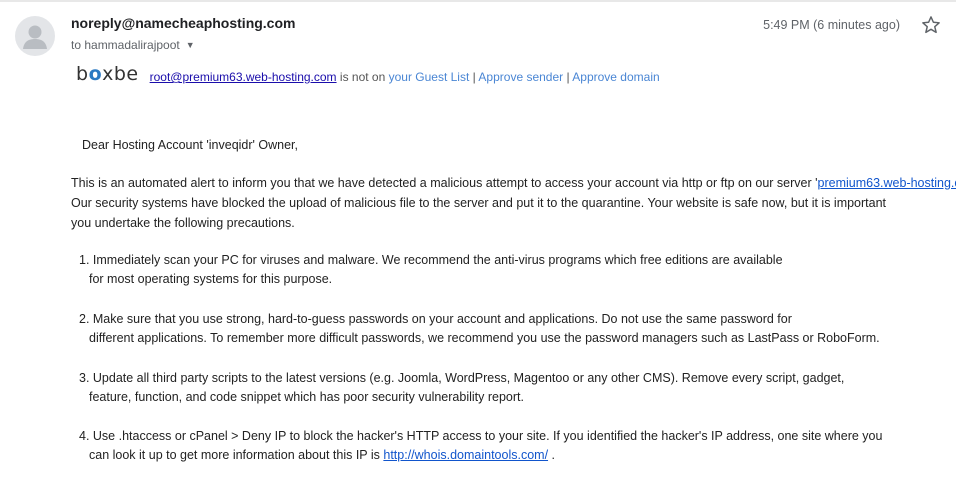 This screenshot has height=477, width=956. Describe the element at coordinates (190, 45) in the screenshot. I see `chevron-down-icon: ▼` at that location.